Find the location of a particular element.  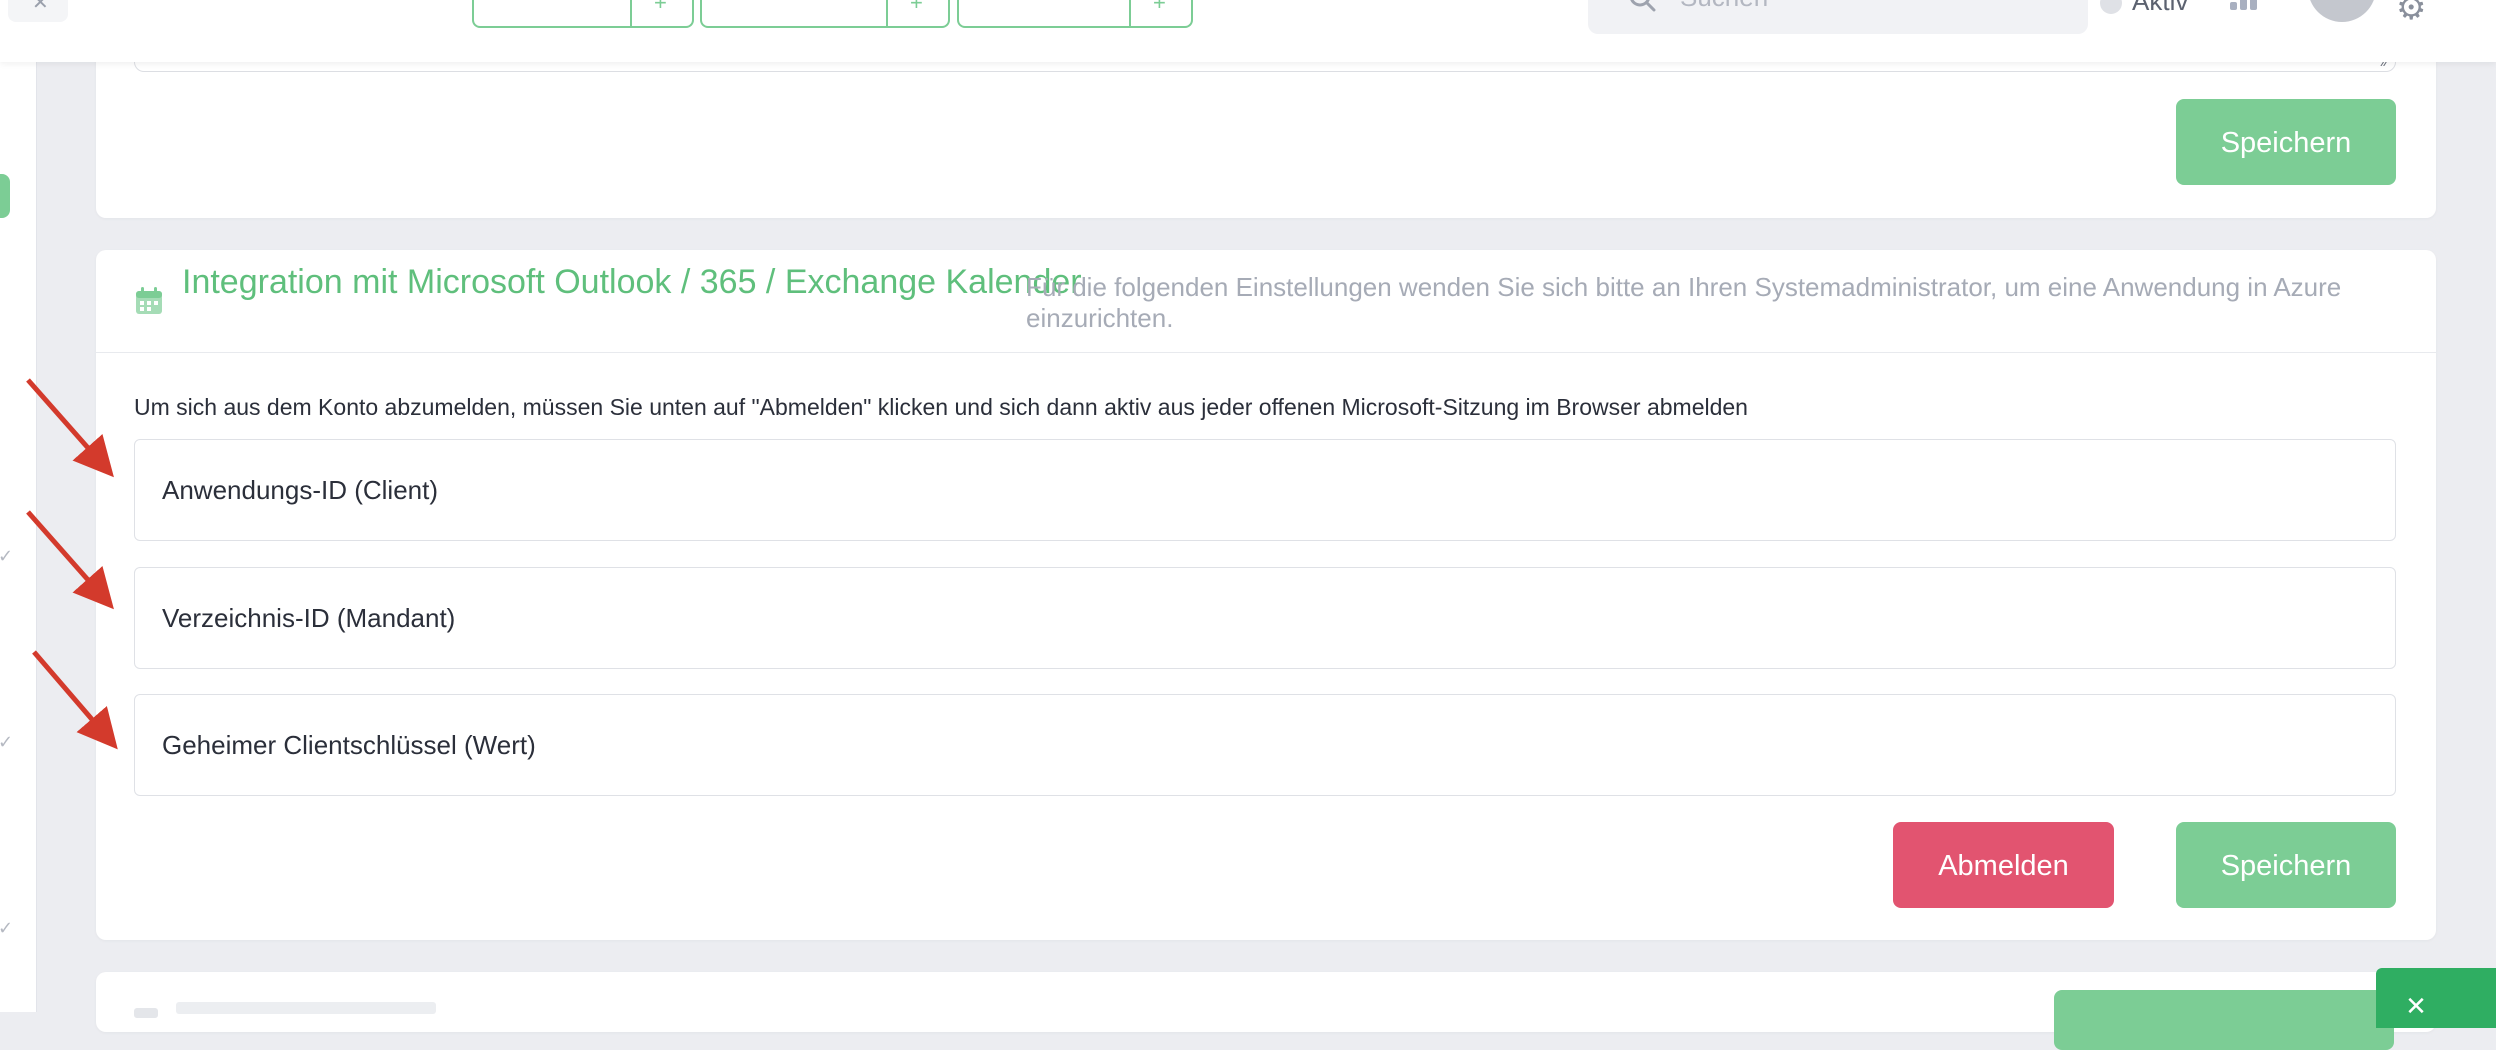

feedback-widget: ✕ is located at coordinates (2436, 998).